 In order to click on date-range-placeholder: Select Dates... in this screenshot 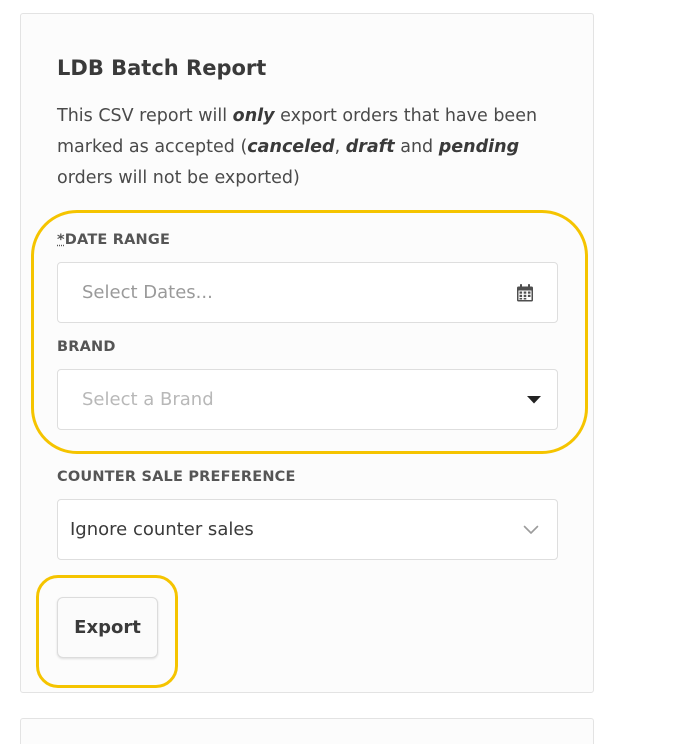, I will do `click(147, 292)`.